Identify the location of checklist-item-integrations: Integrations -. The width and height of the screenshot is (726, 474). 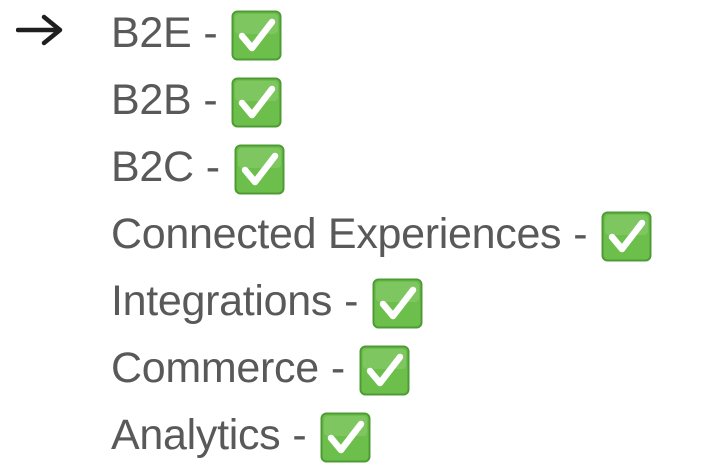
(381, 301).